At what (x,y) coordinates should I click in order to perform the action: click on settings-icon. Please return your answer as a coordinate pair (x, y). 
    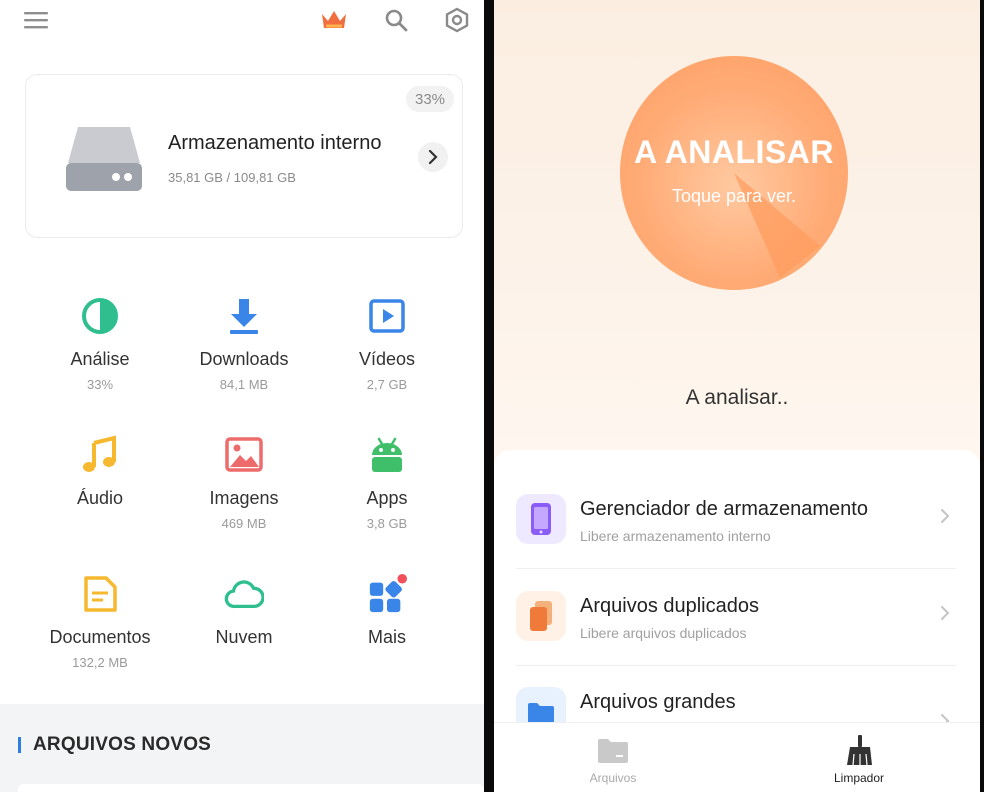
    Looking at the image, I should click on (457, 20).